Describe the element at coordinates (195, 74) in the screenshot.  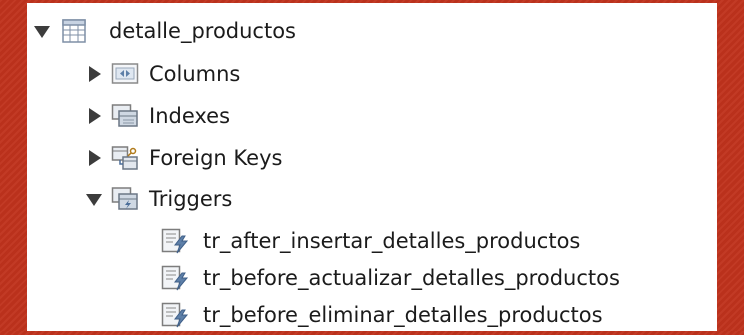
I see `columns-label: Columns` at that location.